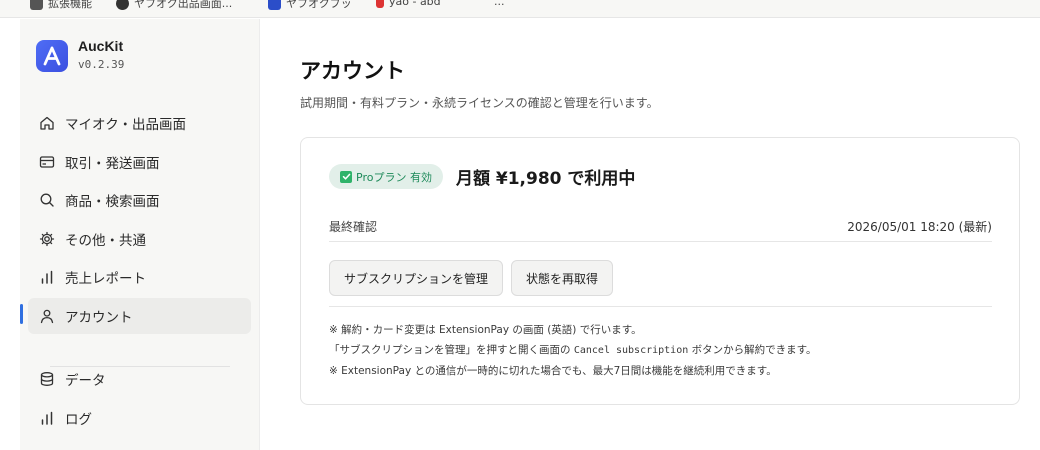 The height and width of the screenshot is (450, 1040). I want to click on check-icon, so click(346, 176).